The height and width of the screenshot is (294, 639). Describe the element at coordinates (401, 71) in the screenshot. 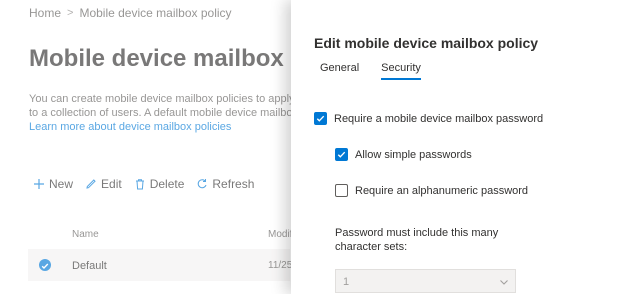

I see `tab-security: Security` at that location.